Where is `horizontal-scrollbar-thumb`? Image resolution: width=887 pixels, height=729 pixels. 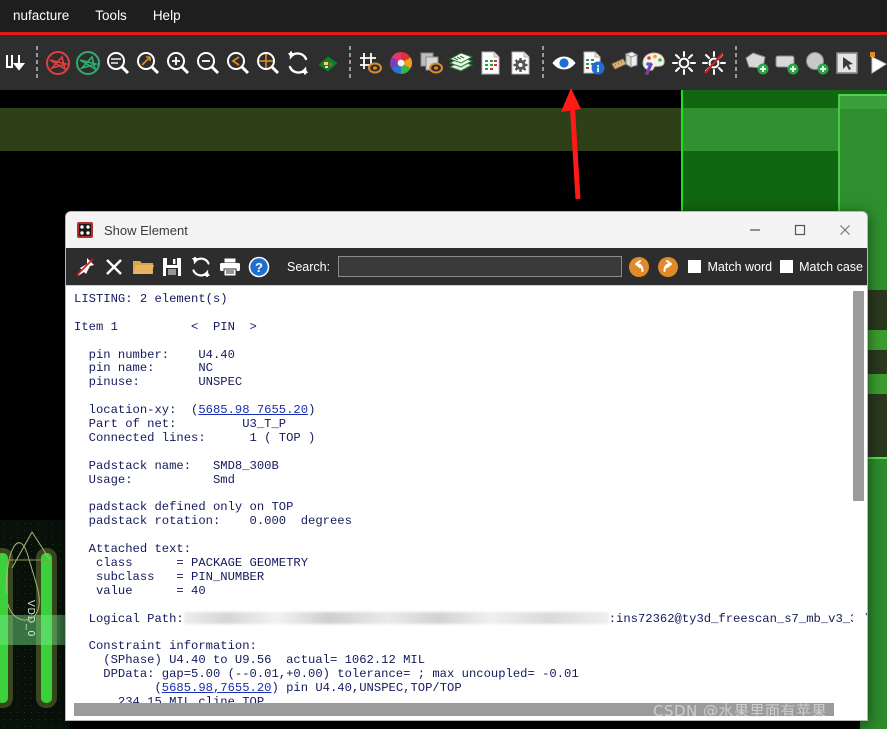
horizontal-scrollbar-thumb is located at coordinates (454, 709).